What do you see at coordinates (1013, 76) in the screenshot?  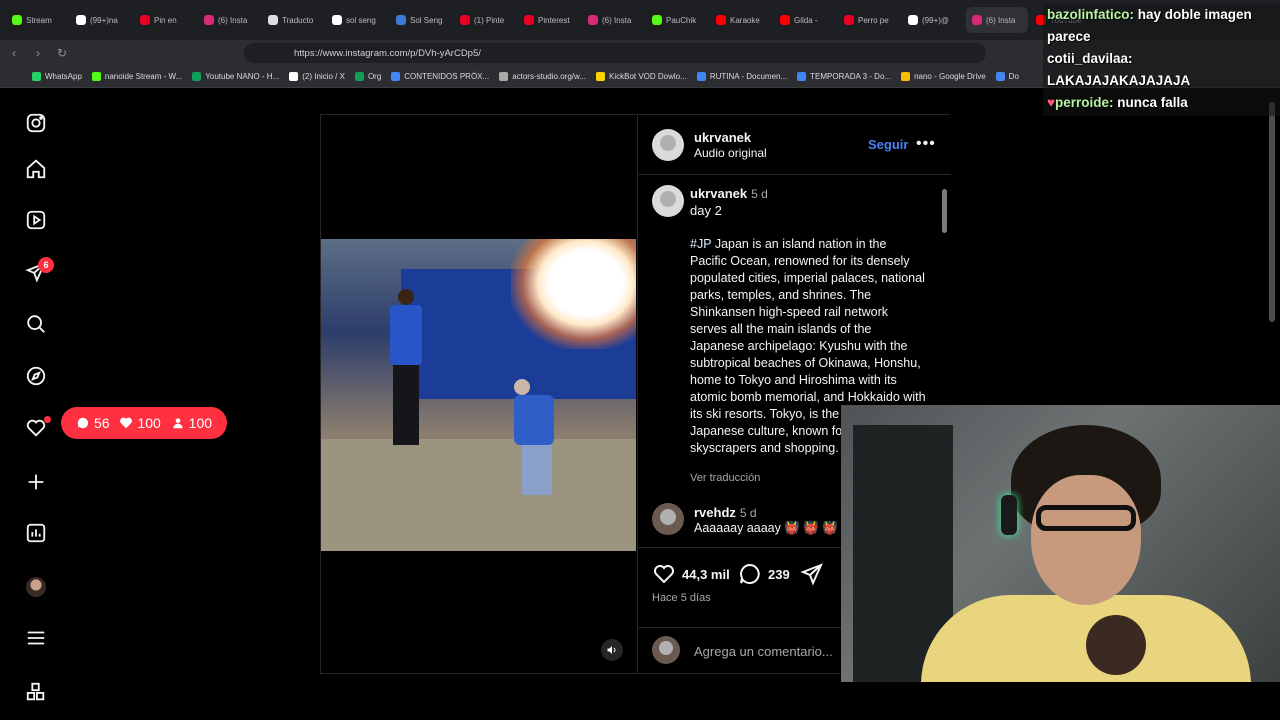 I see `bookmark-label: Do` at bounding box center [1013, 76].